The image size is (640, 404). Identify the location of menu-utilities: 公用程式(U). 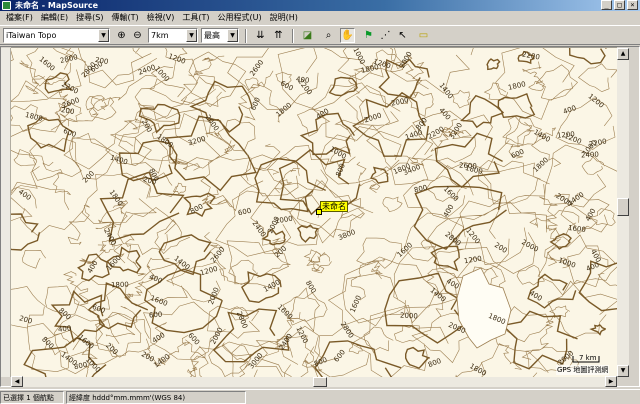
(239, 18).